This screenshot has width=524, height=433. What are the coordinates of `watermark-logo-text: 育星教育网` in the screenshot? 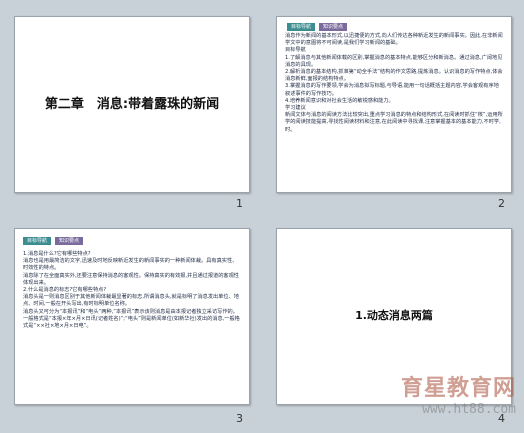 It's located at (458, 388).